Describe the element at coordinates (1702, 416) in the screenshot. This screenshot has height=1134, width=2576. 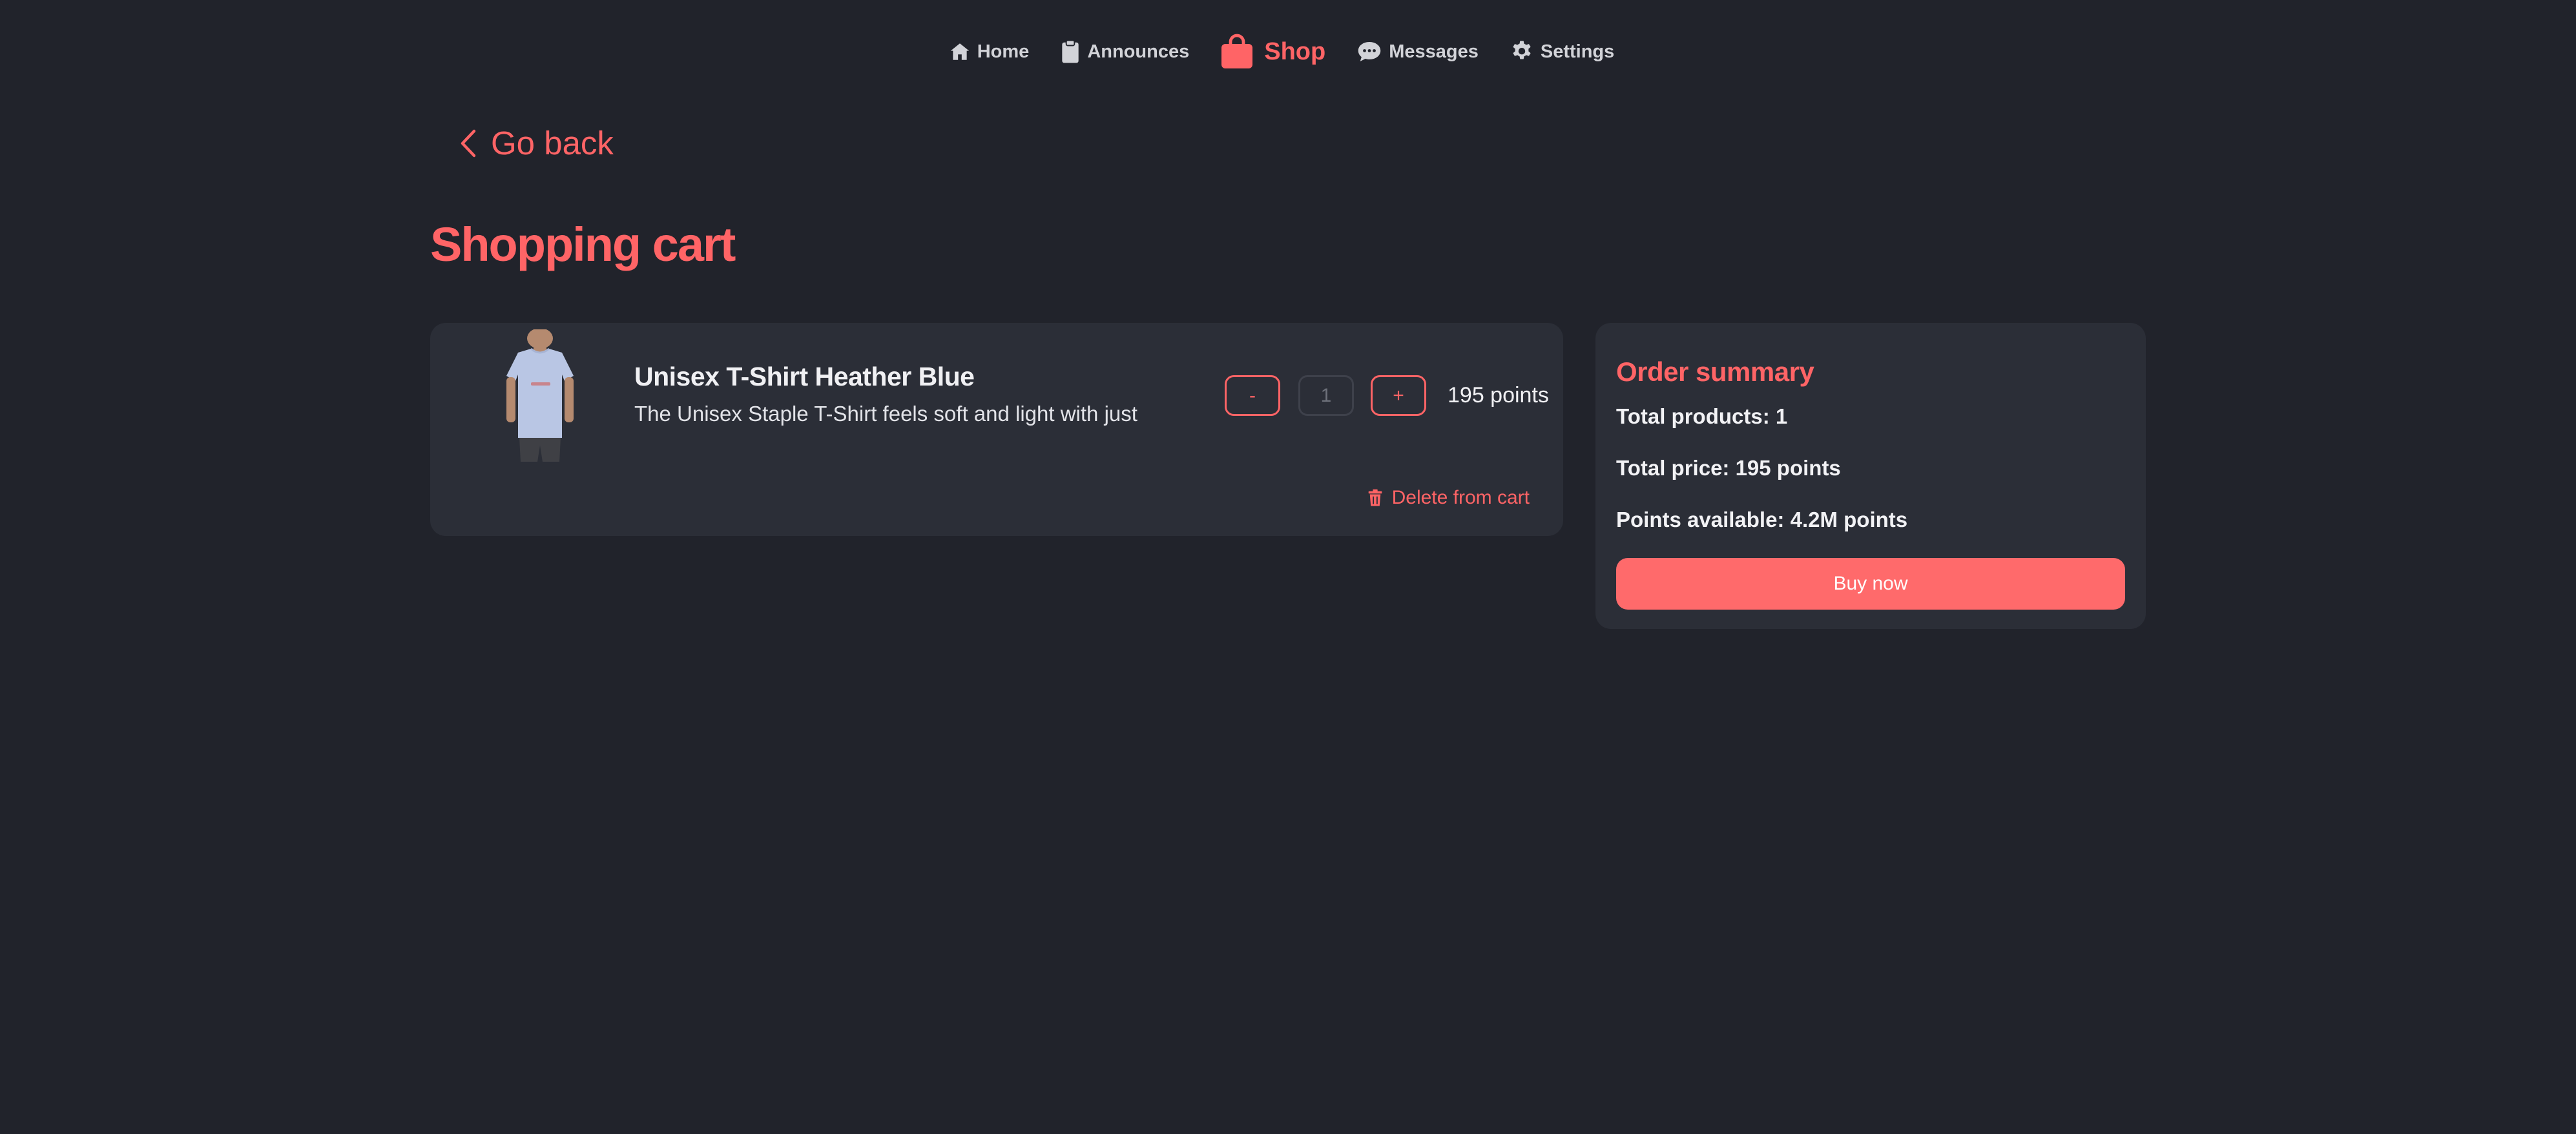
I see `total-products: Total products: 1` at that location.